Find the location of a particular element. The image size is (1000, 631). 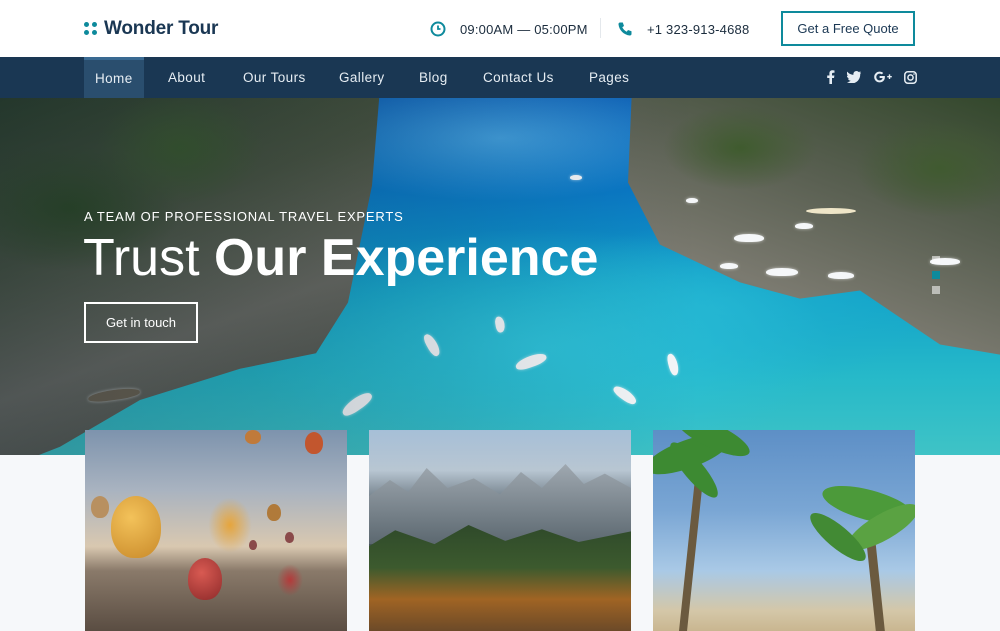

twitter-icon is located at coordinates (854, 77).